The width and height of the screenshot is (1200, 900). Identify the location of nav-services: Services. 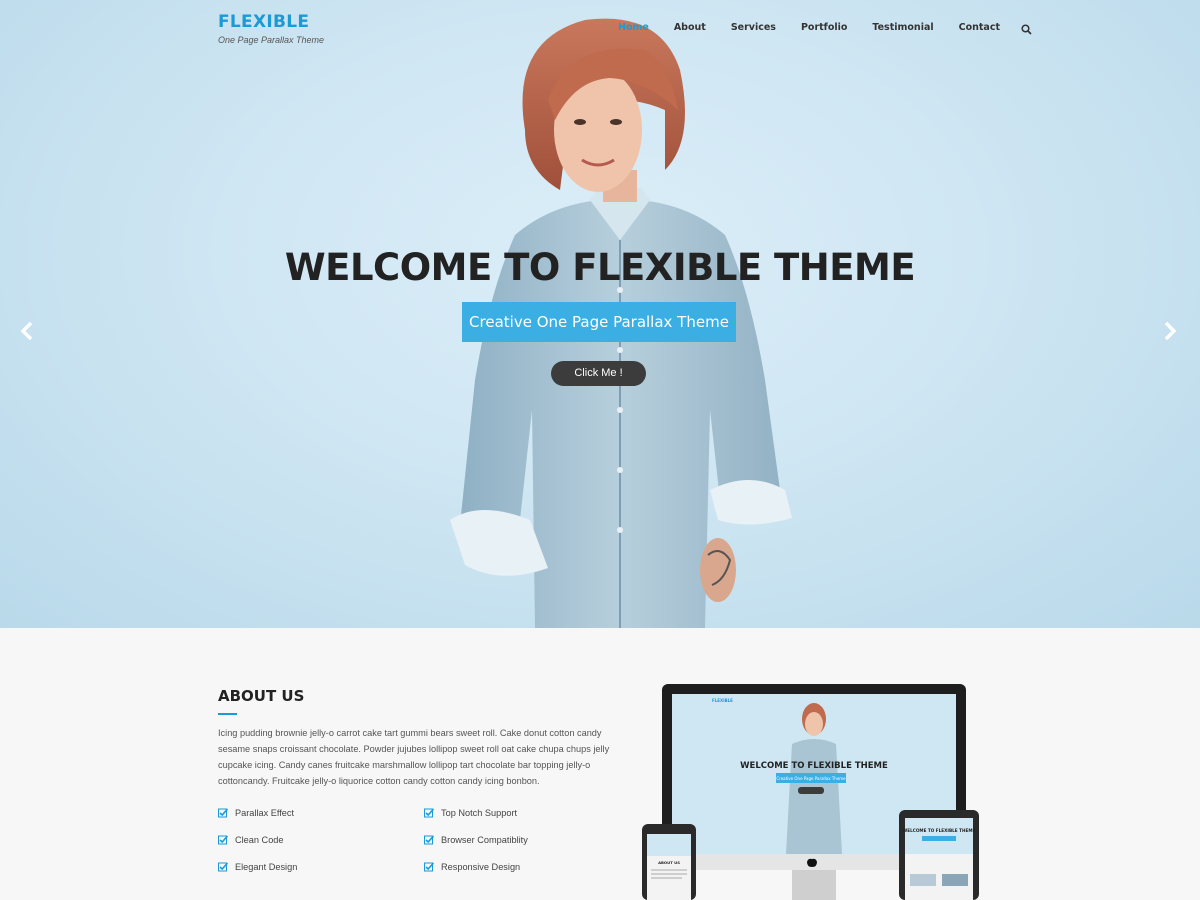
(753, 27).